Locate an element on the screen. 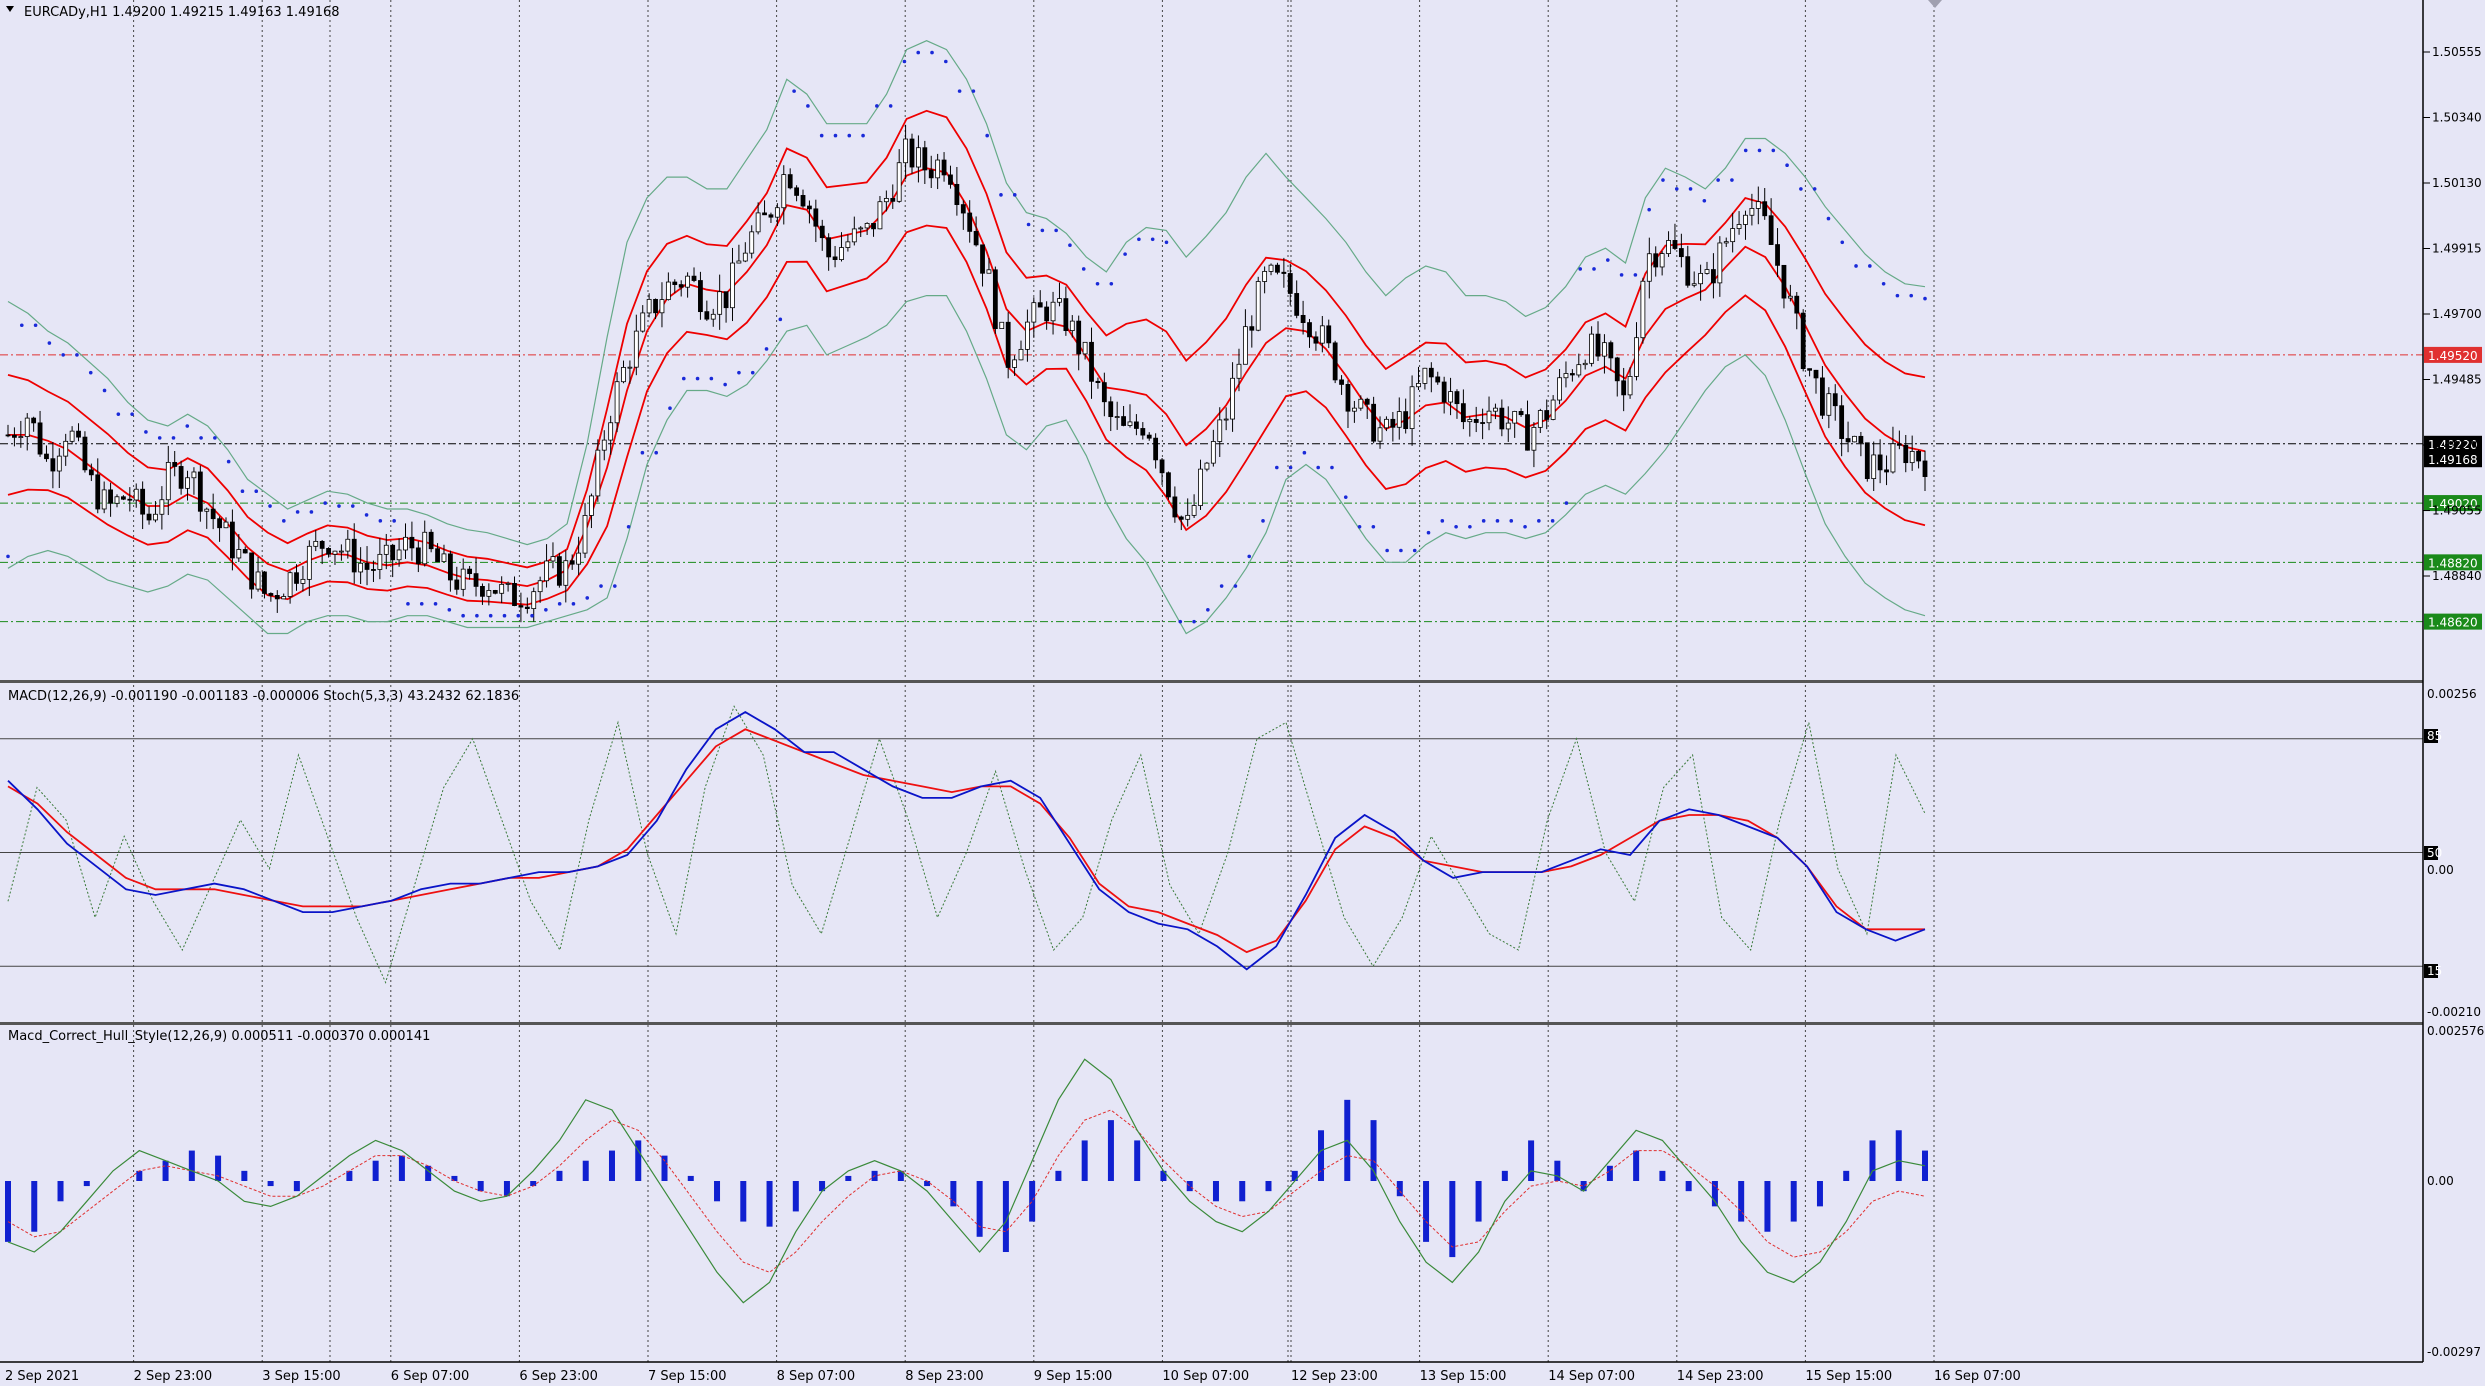  time-label: 12 Sep 23:00 is located at coordinates (1334, 1376).